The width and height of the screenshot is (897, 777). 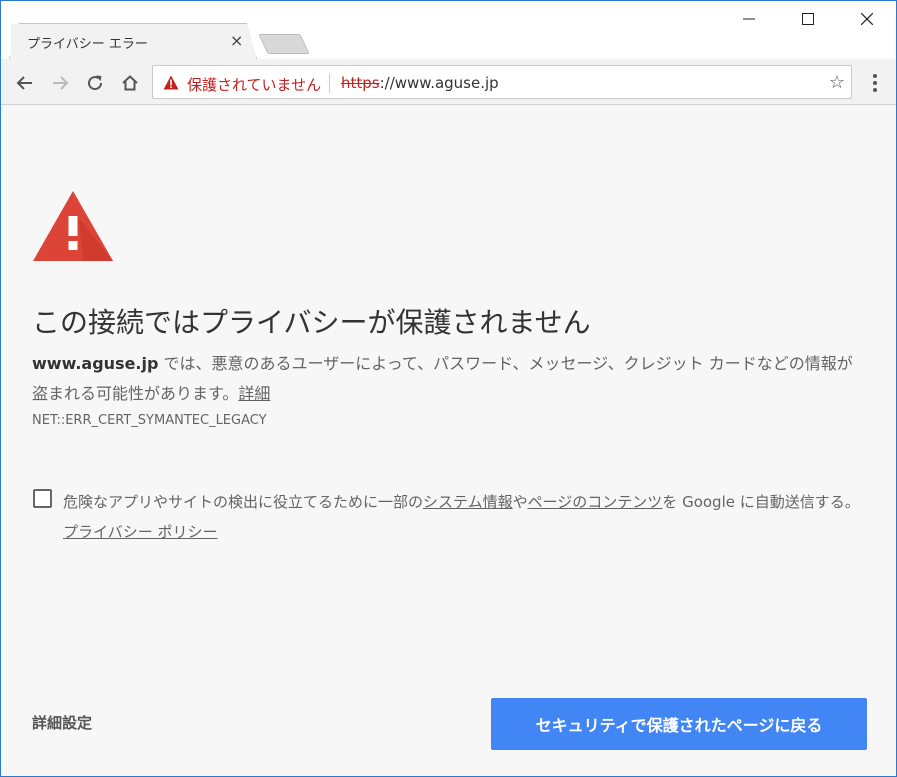 I want to click on url-scheme: https, so click(x=360, y=83).